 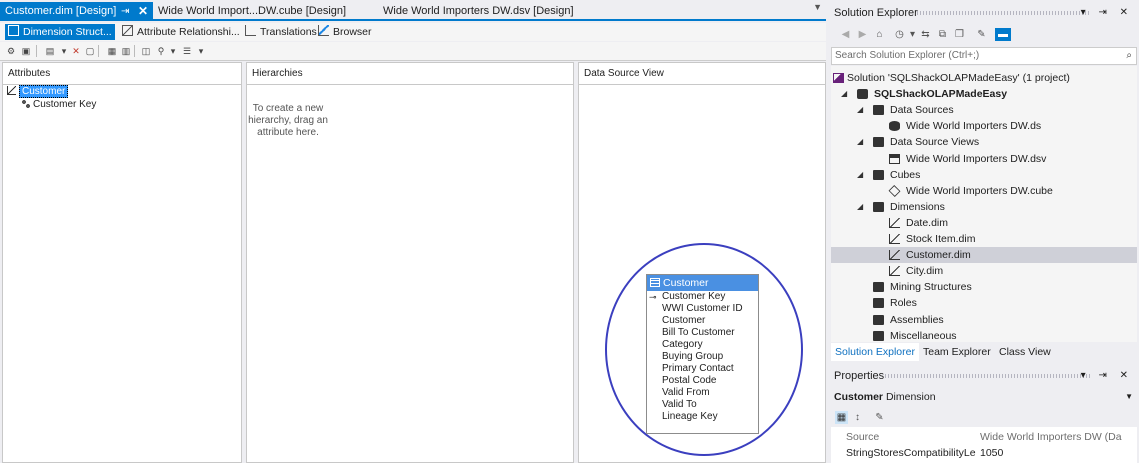 What do you see at coordinates (984, 159) in the screenshot?
I see `tree-item: Wide World Importers DW.dsv` at bounding box center [984, 159].